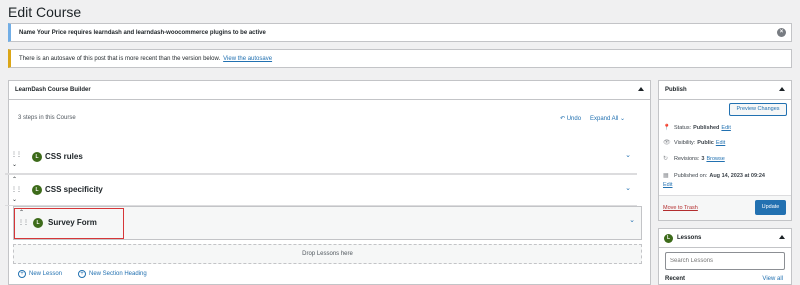  Describe the element at coordinates (685, 142) in the screenshot. I see `visibility-label: Visibility:` at that location.